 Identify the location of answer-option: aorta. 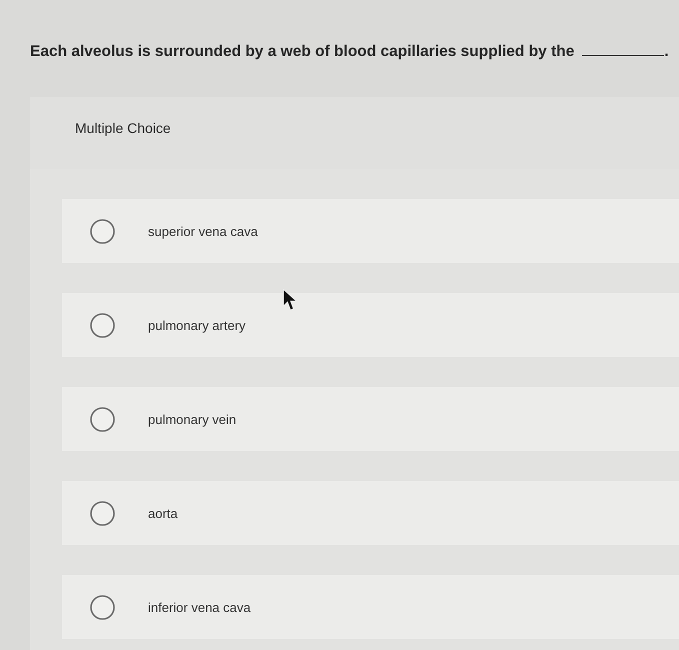
(370, 513).